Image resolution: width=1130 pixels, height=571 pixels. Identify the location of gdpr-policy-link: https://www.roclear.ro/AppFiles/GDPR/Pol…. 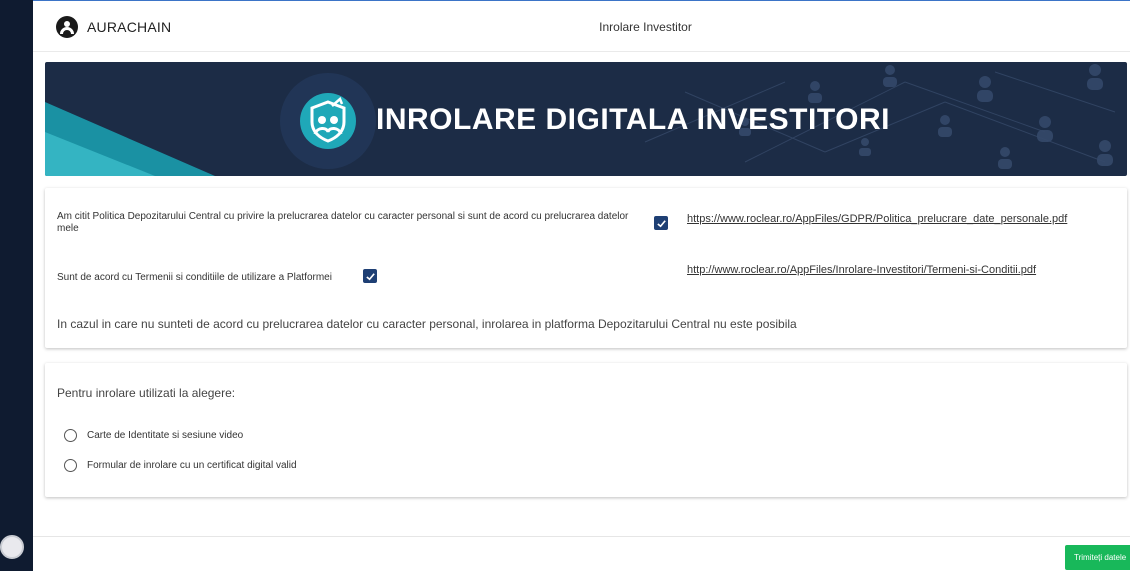
(877, 219).